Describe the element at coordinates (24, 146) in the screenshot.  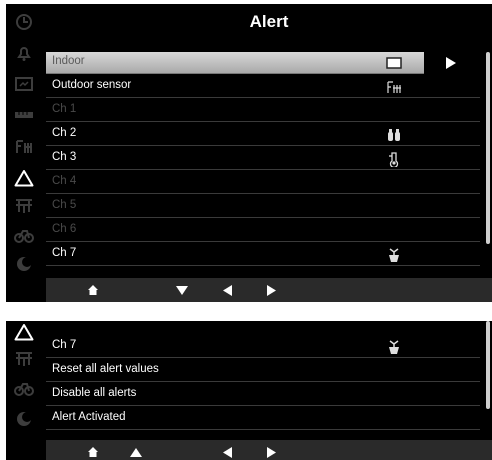
I see `sensor-icon` at that location.